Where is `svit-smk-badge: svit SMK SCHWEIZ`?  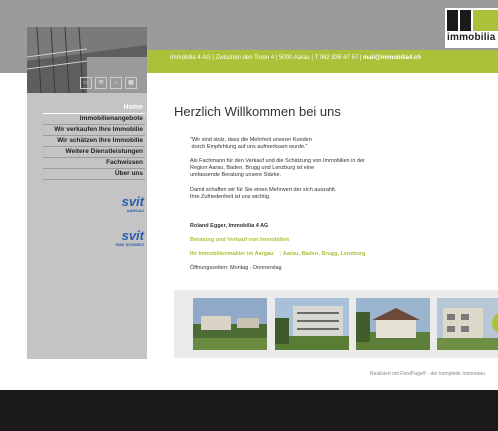
svit-smk-badge: svit SMK SCHWEIZ is located at coordinates (126, 237).